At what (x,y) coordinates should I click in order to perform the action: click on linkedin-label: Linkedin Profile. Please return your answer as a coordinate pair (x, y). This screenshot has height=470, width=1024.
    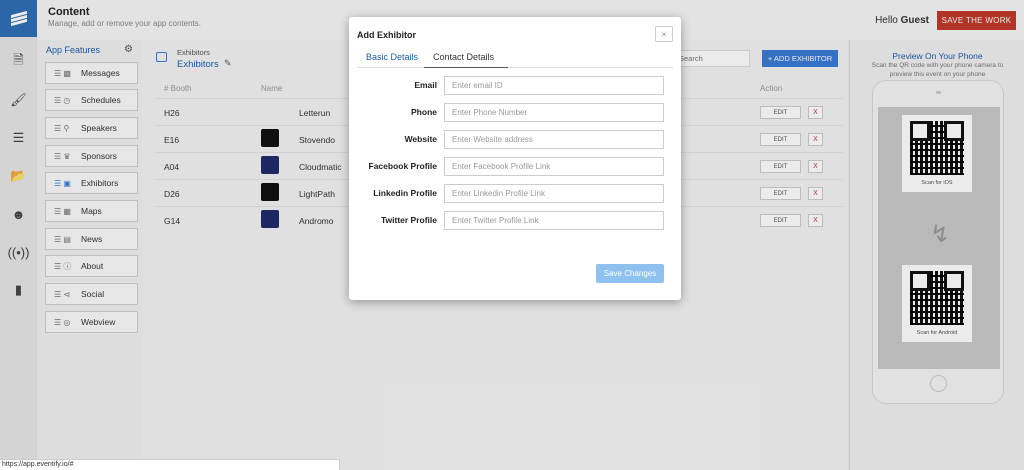
    Looking at the image, I should click on (405, 193).